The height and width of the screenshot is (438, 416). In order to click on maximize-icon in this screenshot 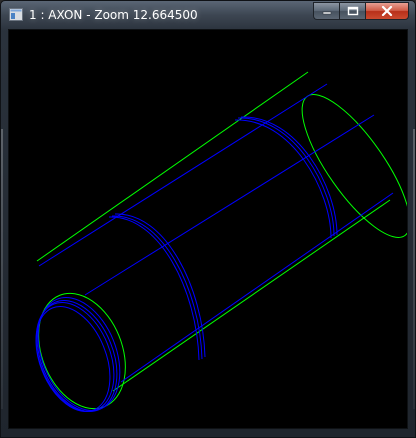, I will do `click(352, 11)`.